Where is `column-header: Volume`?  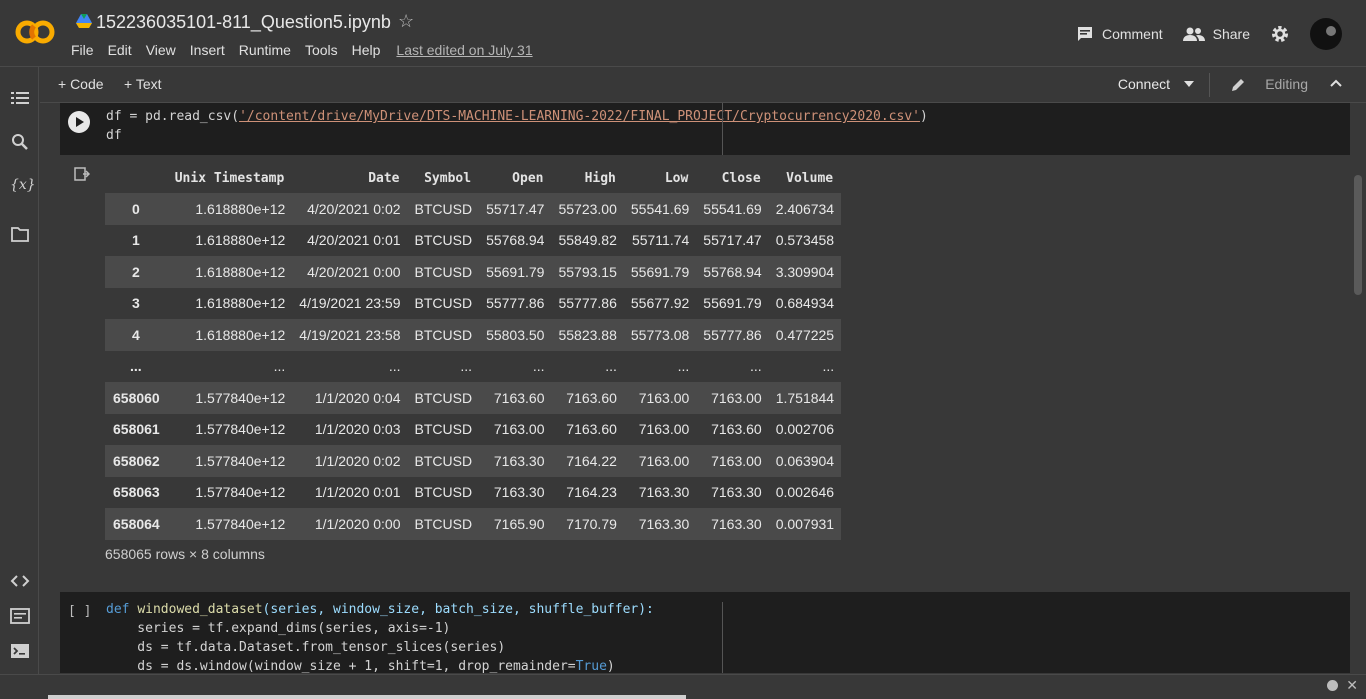 column-header: Volume is located at coordinates (810, 178).